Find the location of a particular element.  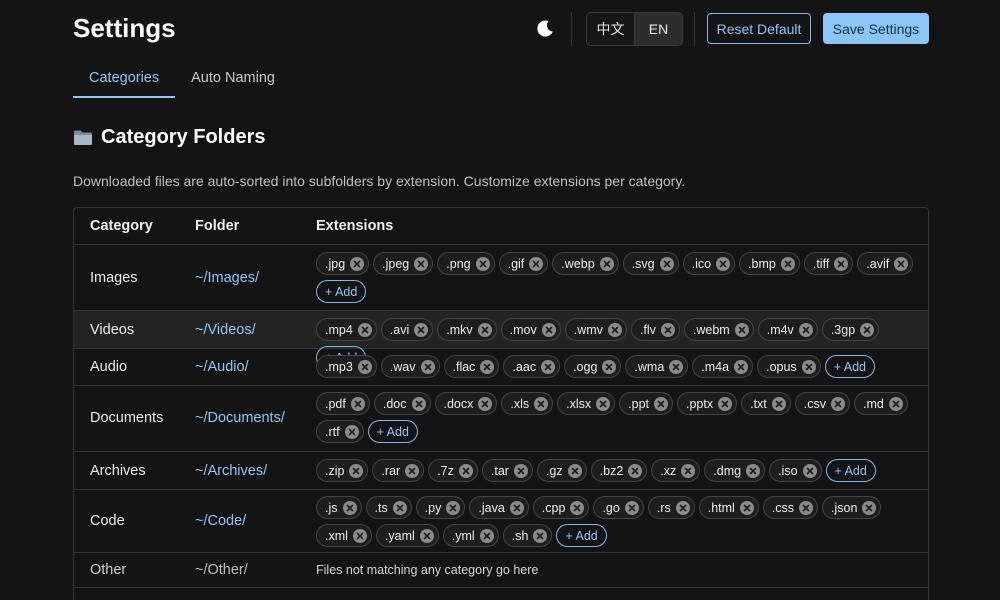

extension-chip: .doc is located at coordinates (402, 403).